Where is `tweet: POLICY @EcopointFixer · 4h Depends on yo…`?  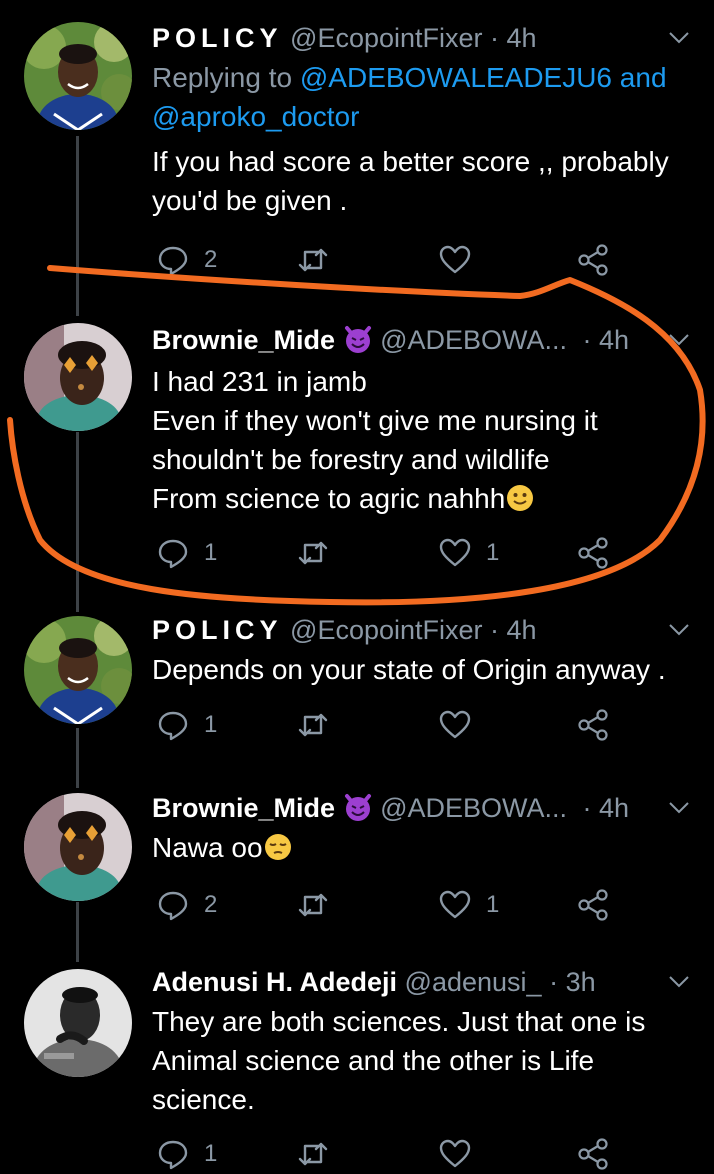 tweet: POLICY @EcopointFixer · 4h Depends on yo… is located at coordinates (357, 685).